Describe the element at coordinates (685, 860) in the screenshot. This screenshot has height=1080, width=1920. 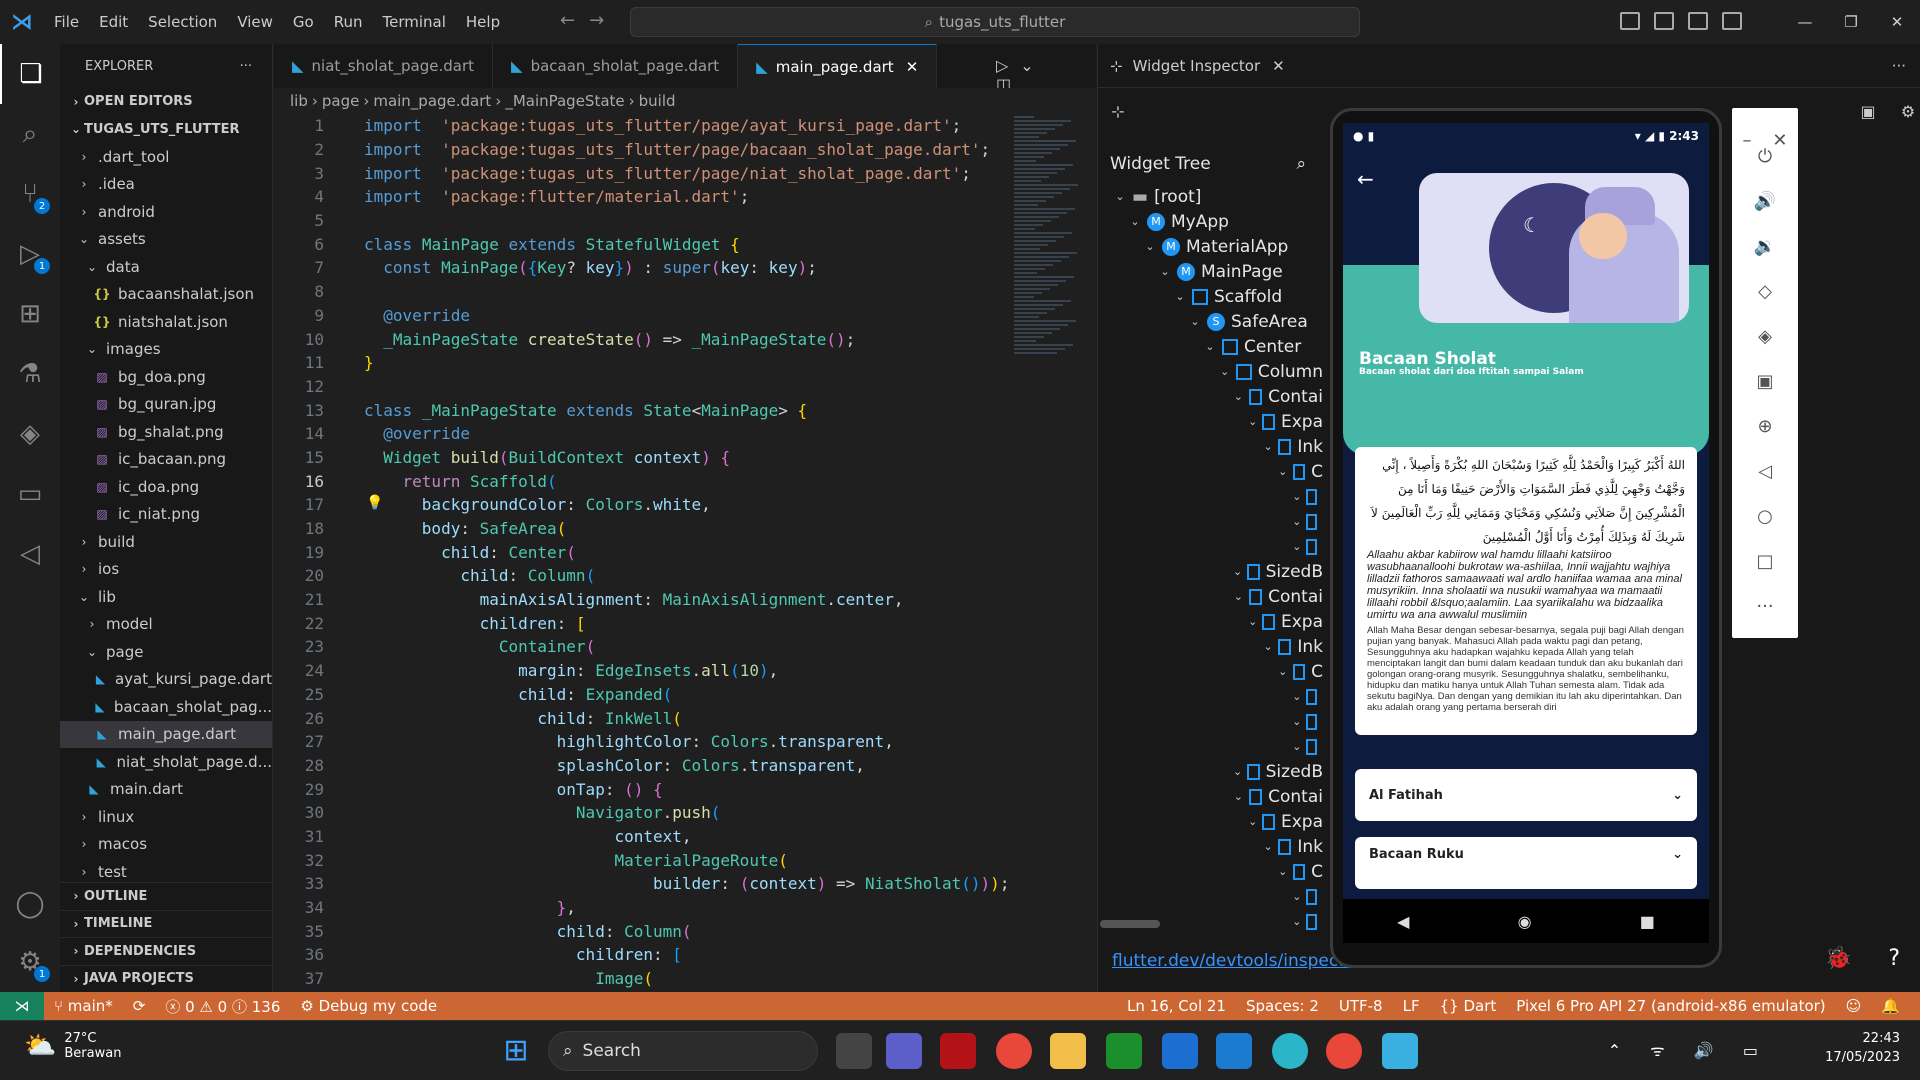
I see `code-line: 32 MaterialPageRoute(` at that location.